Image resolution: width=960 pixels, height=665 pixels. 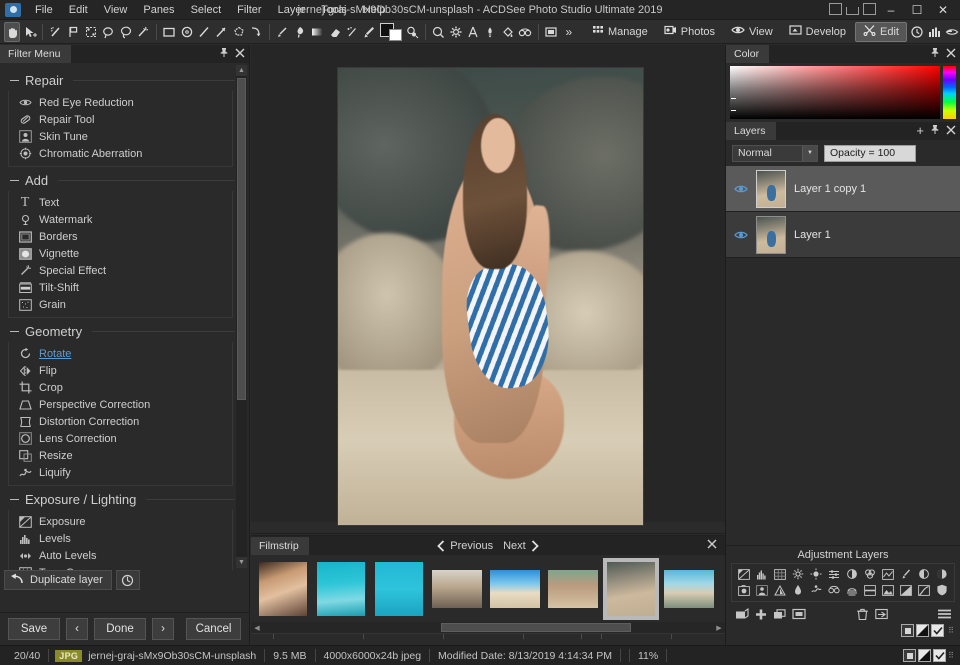 What do you see at coordinates (221, 32) in the screenshot?
I see `arrow-tool-icon` at bounding box center [221, 32].